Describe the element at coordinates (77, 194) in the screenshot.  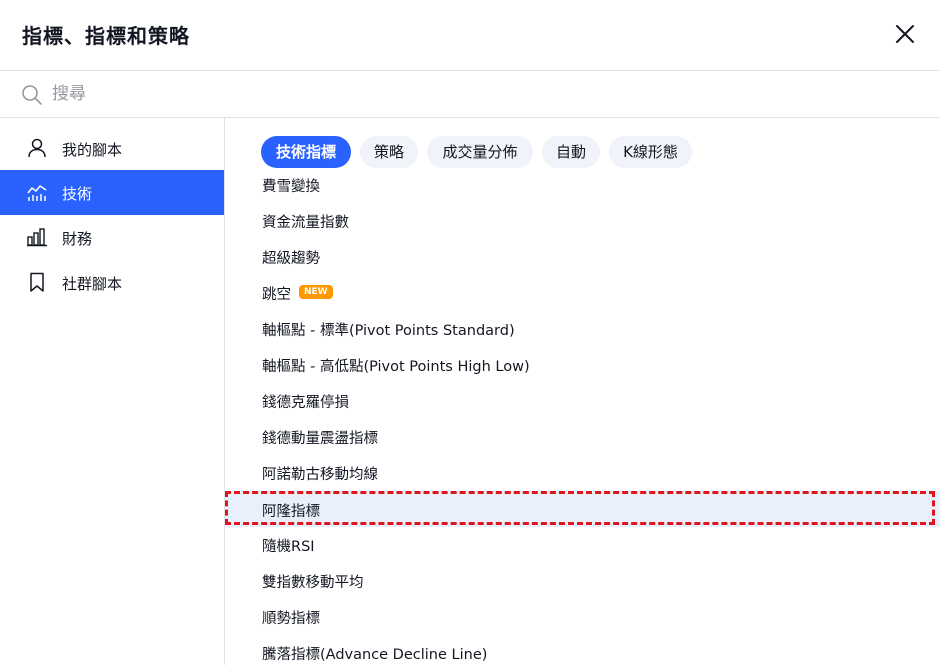
I see `sidebar-item-label: 技術` at that location.